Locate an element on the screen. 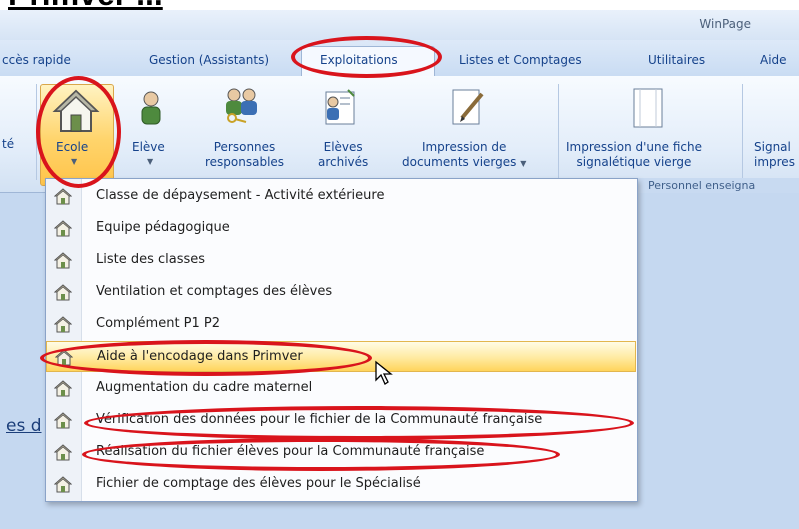 Image resolution: width=799 pixels, height=529 pixels. people-keys-icon is located at coordinates (241, 105).